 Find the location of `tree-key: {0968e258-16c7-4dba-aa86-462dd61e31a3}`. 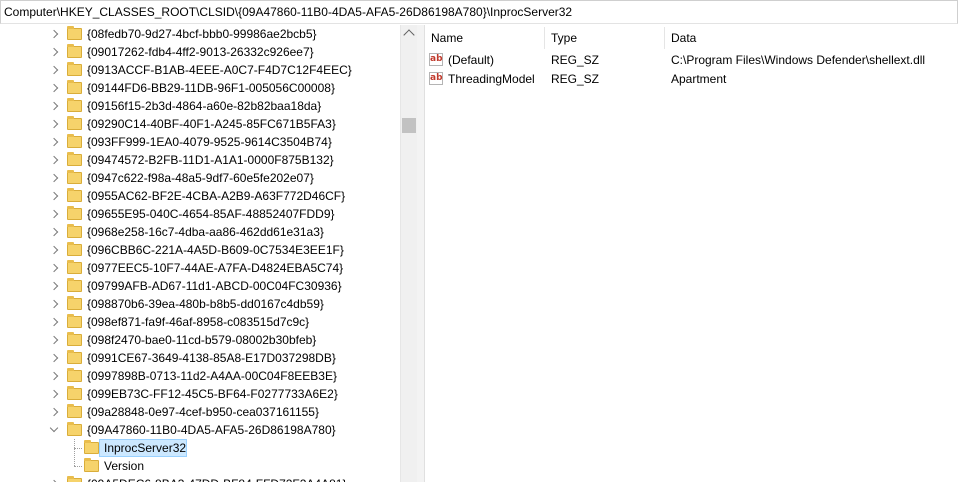

tree-key: {0968e258-16c7-4dba-aa86-462dd61e31a3} is located at coordinates (200, 232).